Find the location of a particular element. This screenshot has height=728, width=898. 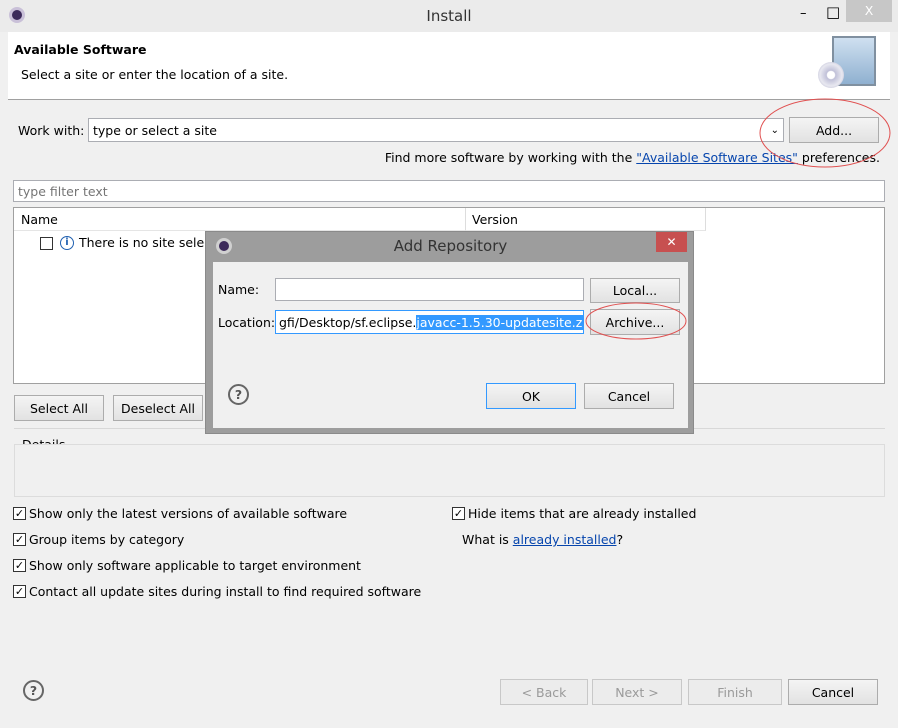

annotation-marks is located at coordinates (738, 219).